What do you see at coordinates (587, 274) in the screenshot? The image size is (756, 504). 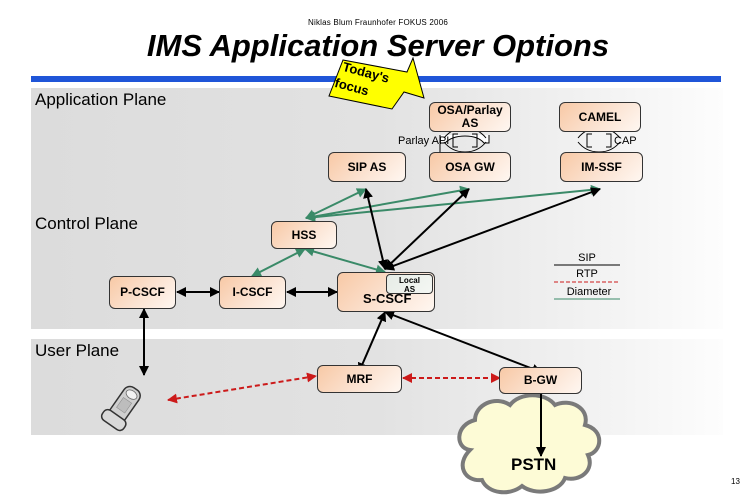 I see `legend-rtp-label: RTP` at bounding box center [587, 274].